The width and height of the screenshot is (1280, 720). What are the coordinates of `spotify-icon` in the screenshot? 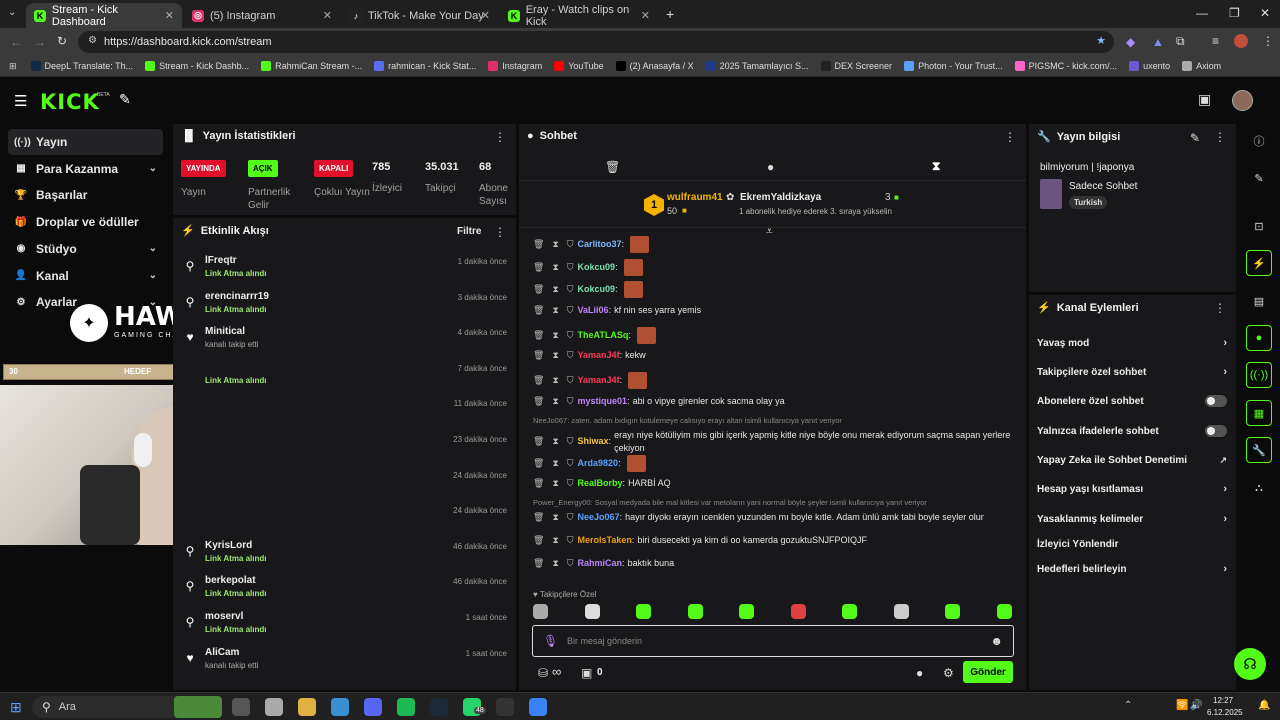 It's located at (406, 707).